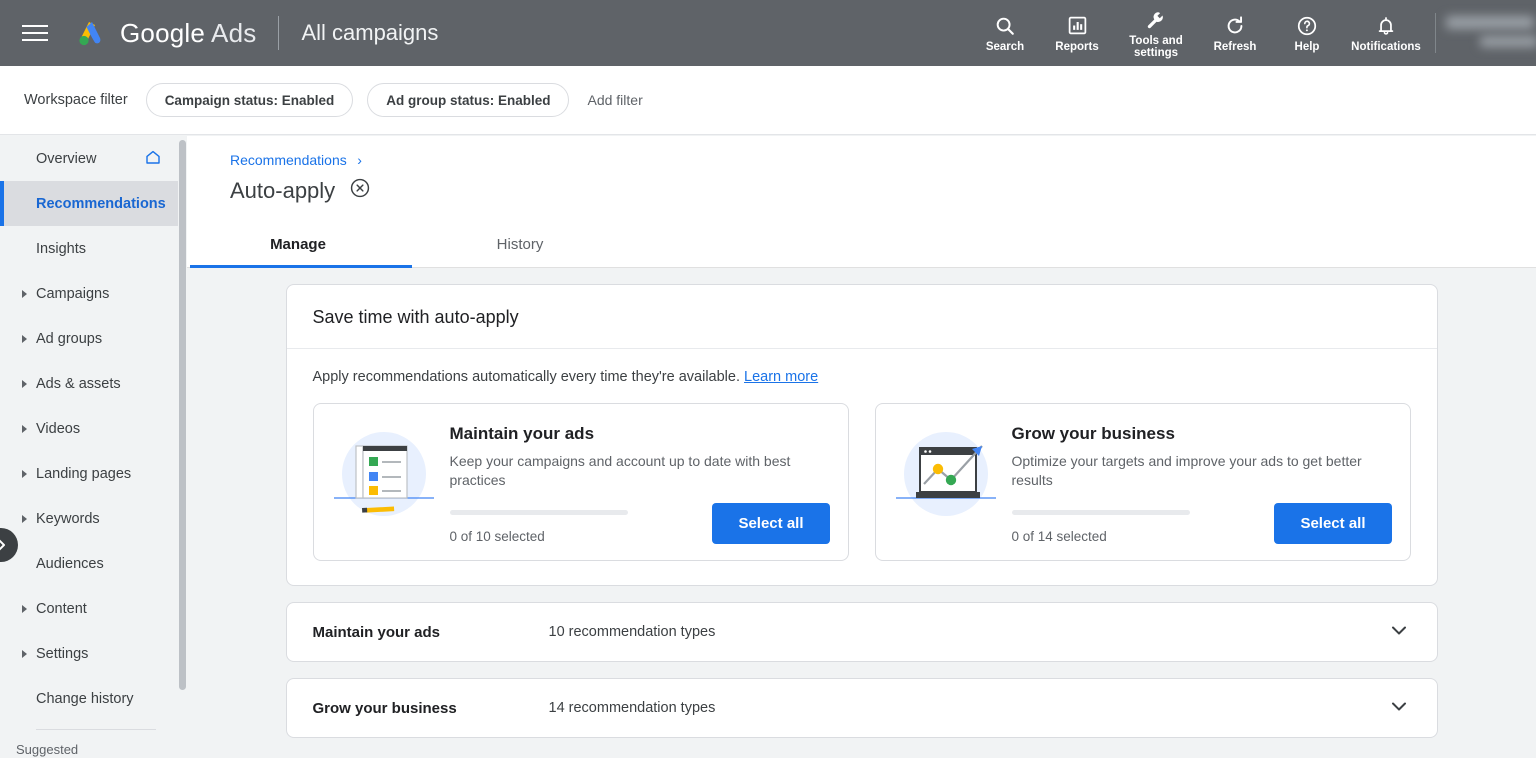 The image size is (1536, 758). I want to click on breadcrumb-recommendations-link: Recommendations, so click(288, 160).